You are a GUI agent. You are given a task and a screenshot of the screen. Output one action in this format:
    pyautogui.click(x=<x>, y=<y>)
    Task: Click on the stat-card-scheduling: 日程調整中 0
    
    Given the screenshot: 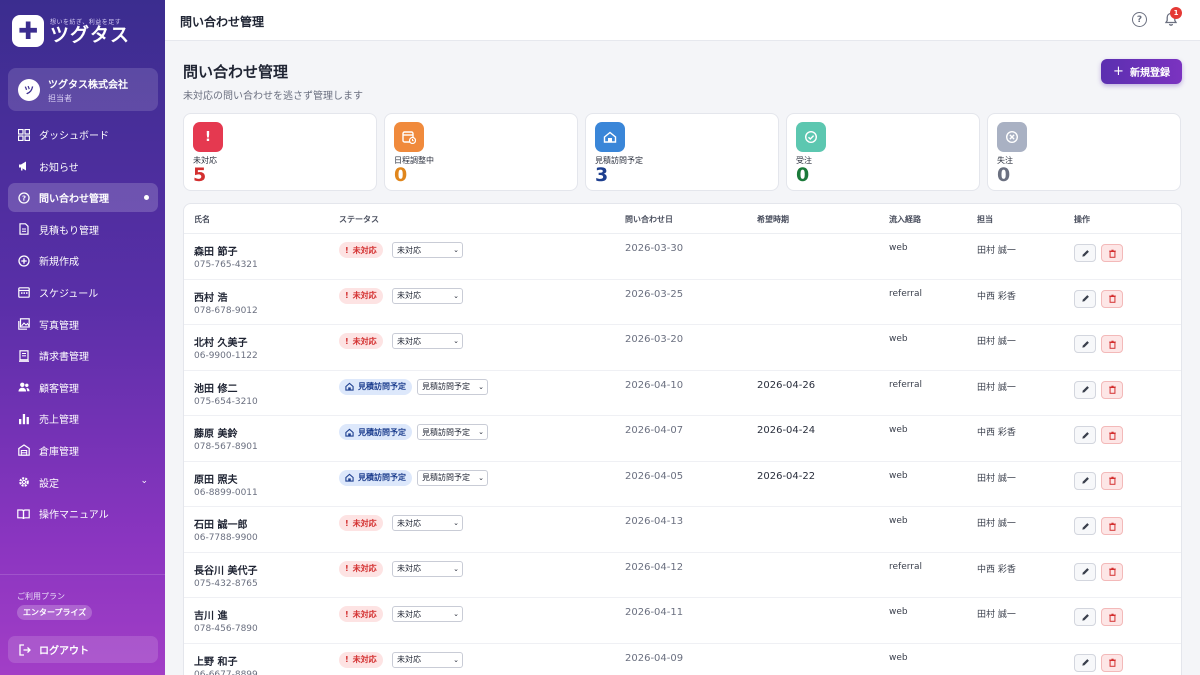 What is the action you would take?
    pyautogui.click(x=481, y=152)
    